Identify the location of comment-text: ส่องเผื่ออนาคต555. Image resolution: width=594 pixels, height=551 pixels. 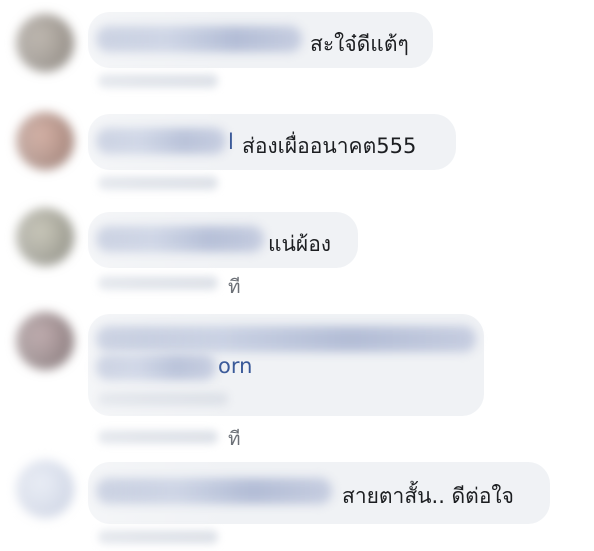
(329, 146).